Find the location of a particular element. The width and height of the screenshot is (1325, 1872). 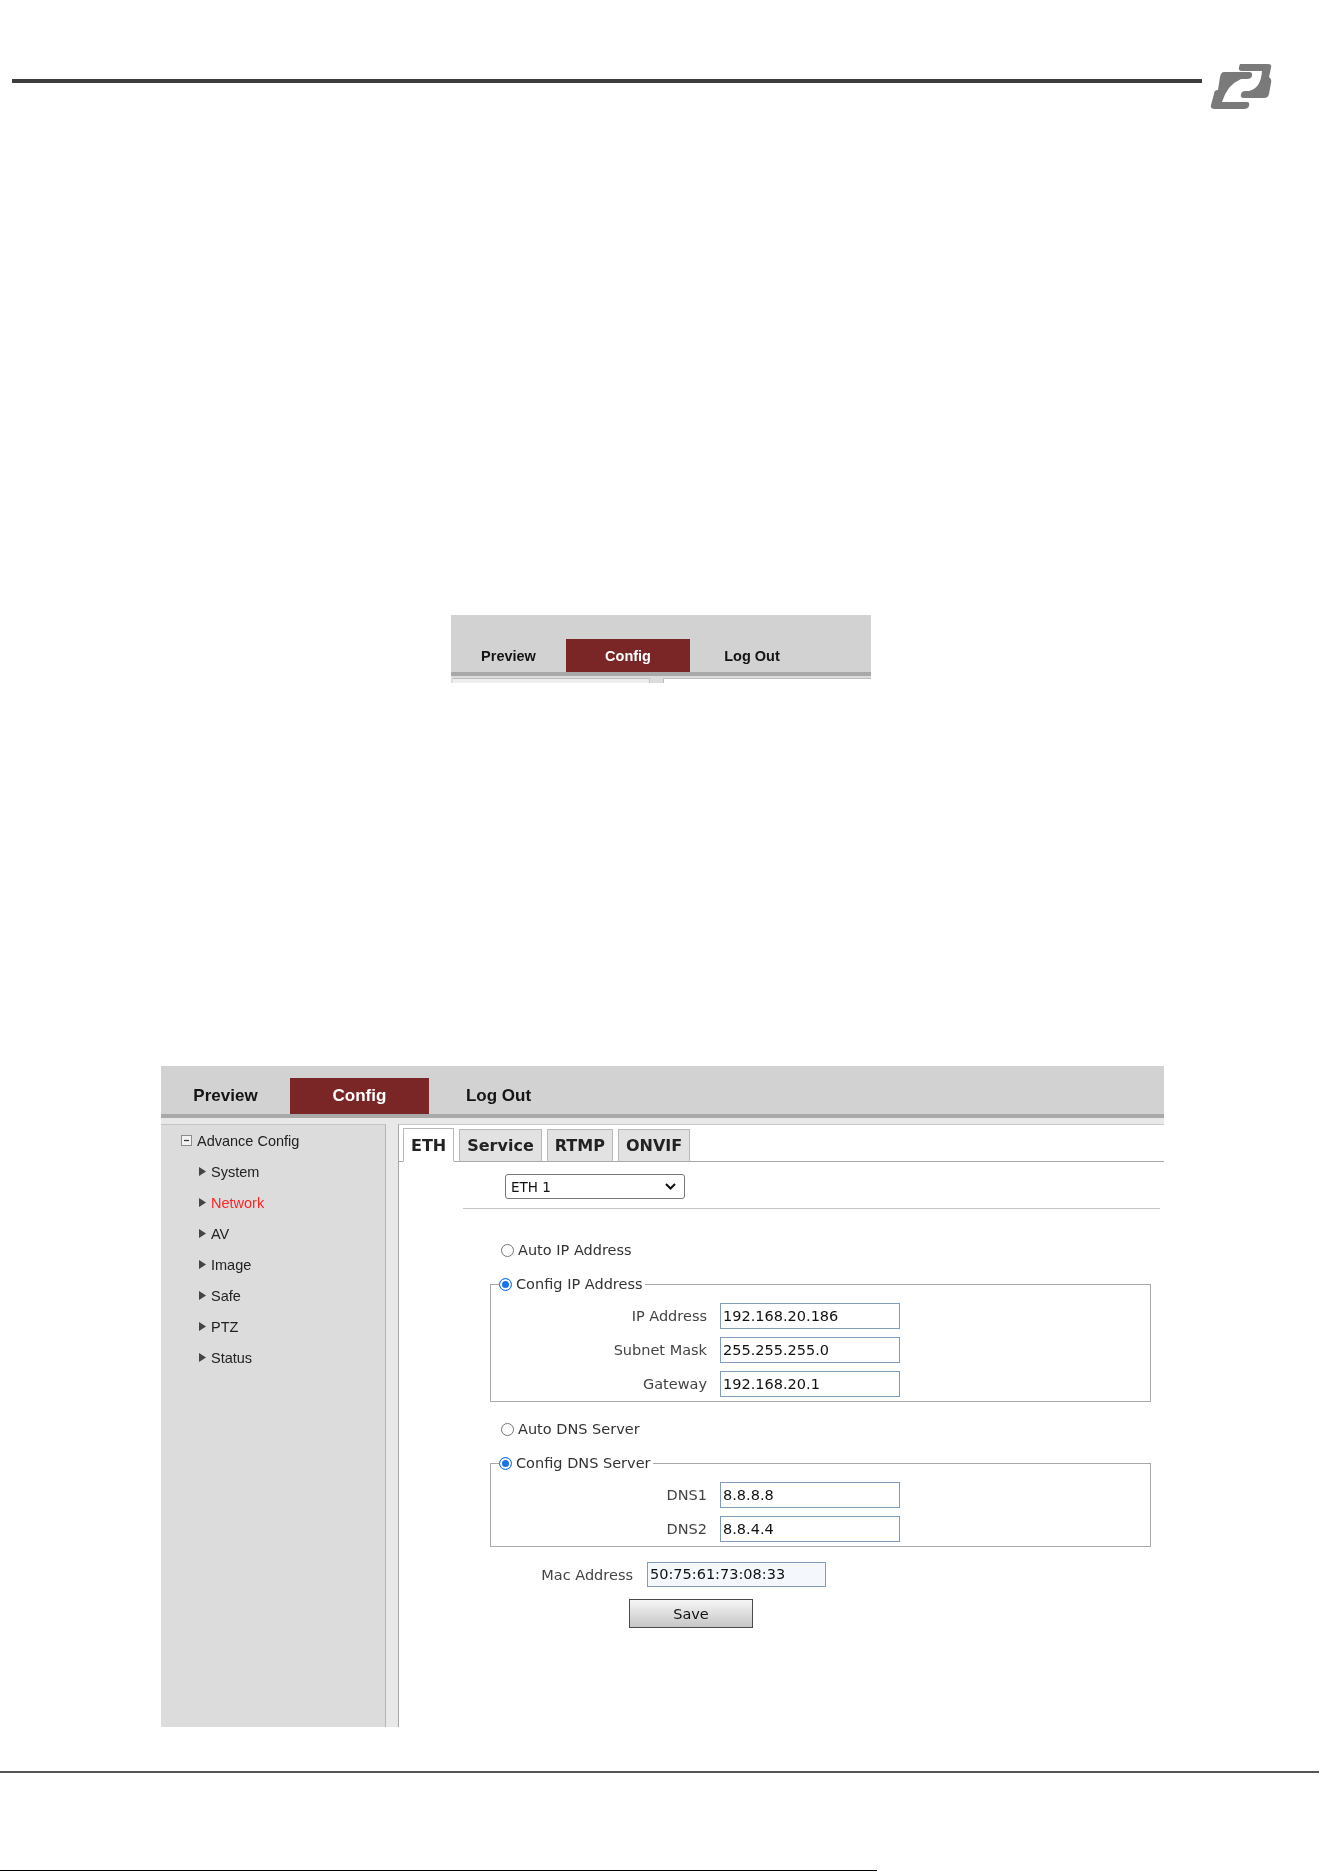

input-field: 8.8.8.8 is located at coordinates (810, 1495).